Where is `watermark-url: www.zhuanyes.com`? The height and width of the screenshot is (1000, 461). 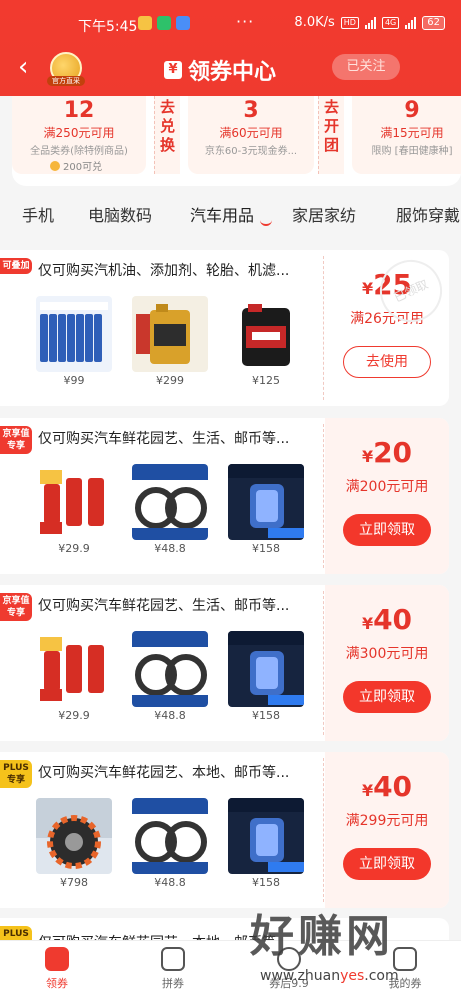 watermark-url: www.zhuanyes.com is located at coordinates (329, 976).